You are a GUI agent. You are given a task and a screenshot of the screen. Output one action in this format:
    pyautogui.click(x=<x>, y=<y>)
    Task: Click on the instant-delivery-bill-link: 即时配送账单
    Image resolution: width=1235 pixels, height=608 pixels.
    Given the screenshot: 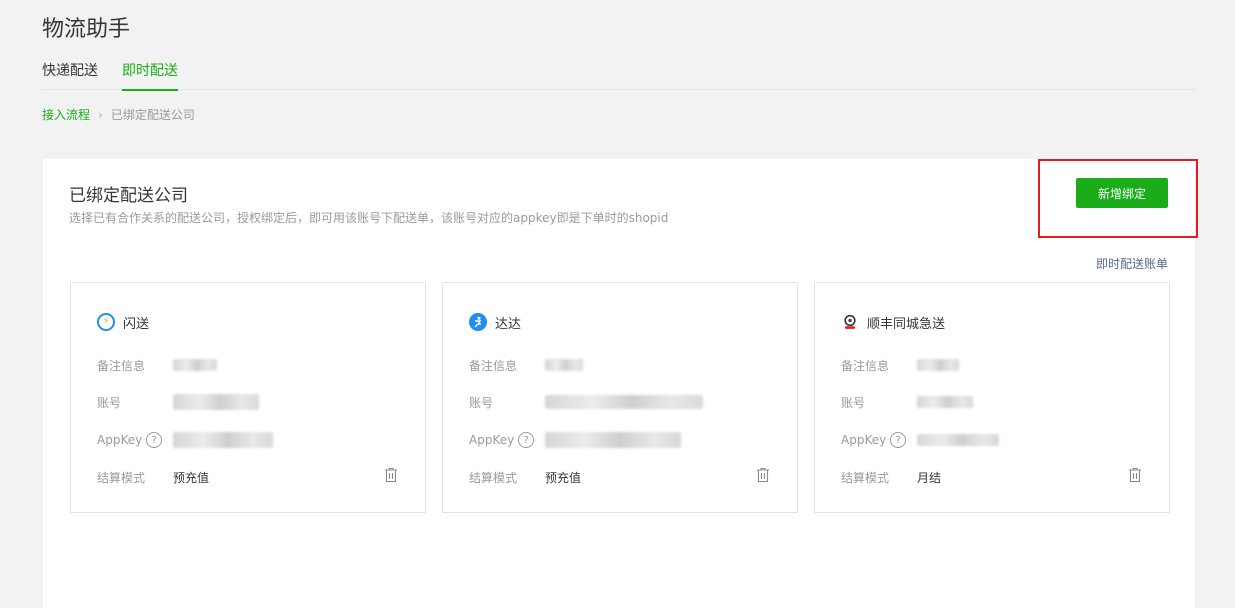 What is the action you would take?
    pyautogui.click(x=1132, y=263)
    